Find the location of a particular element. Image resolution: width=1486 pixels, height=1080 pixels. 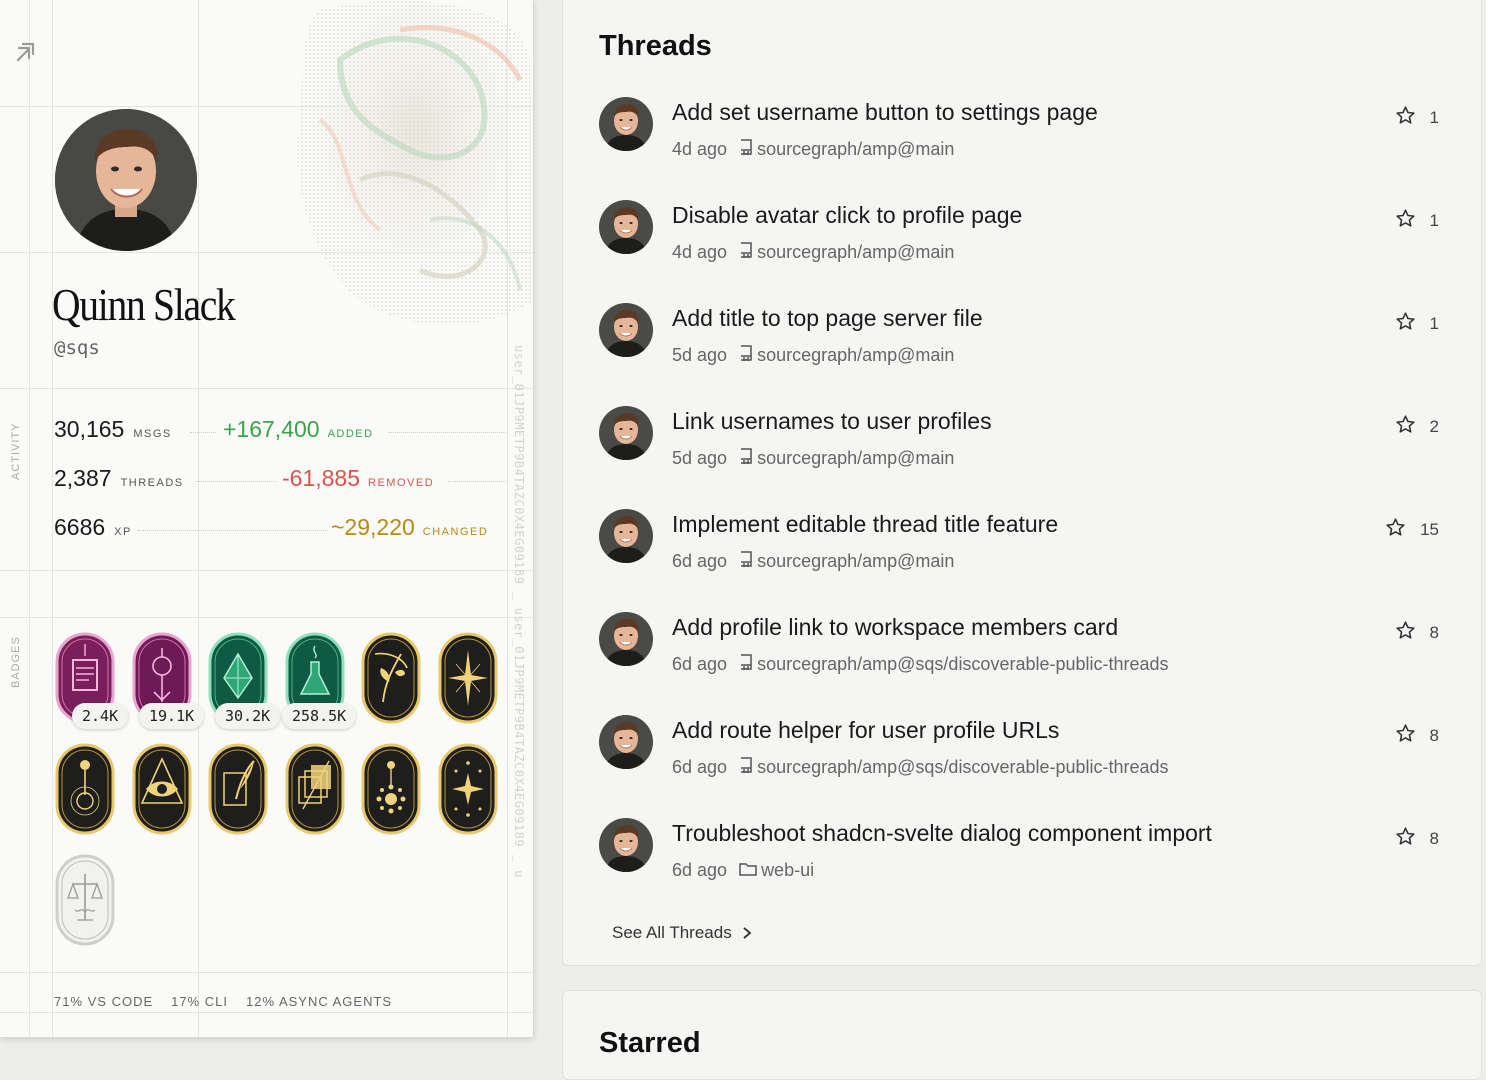

thread-age: 6d ago is located at coordinates (700, 767).